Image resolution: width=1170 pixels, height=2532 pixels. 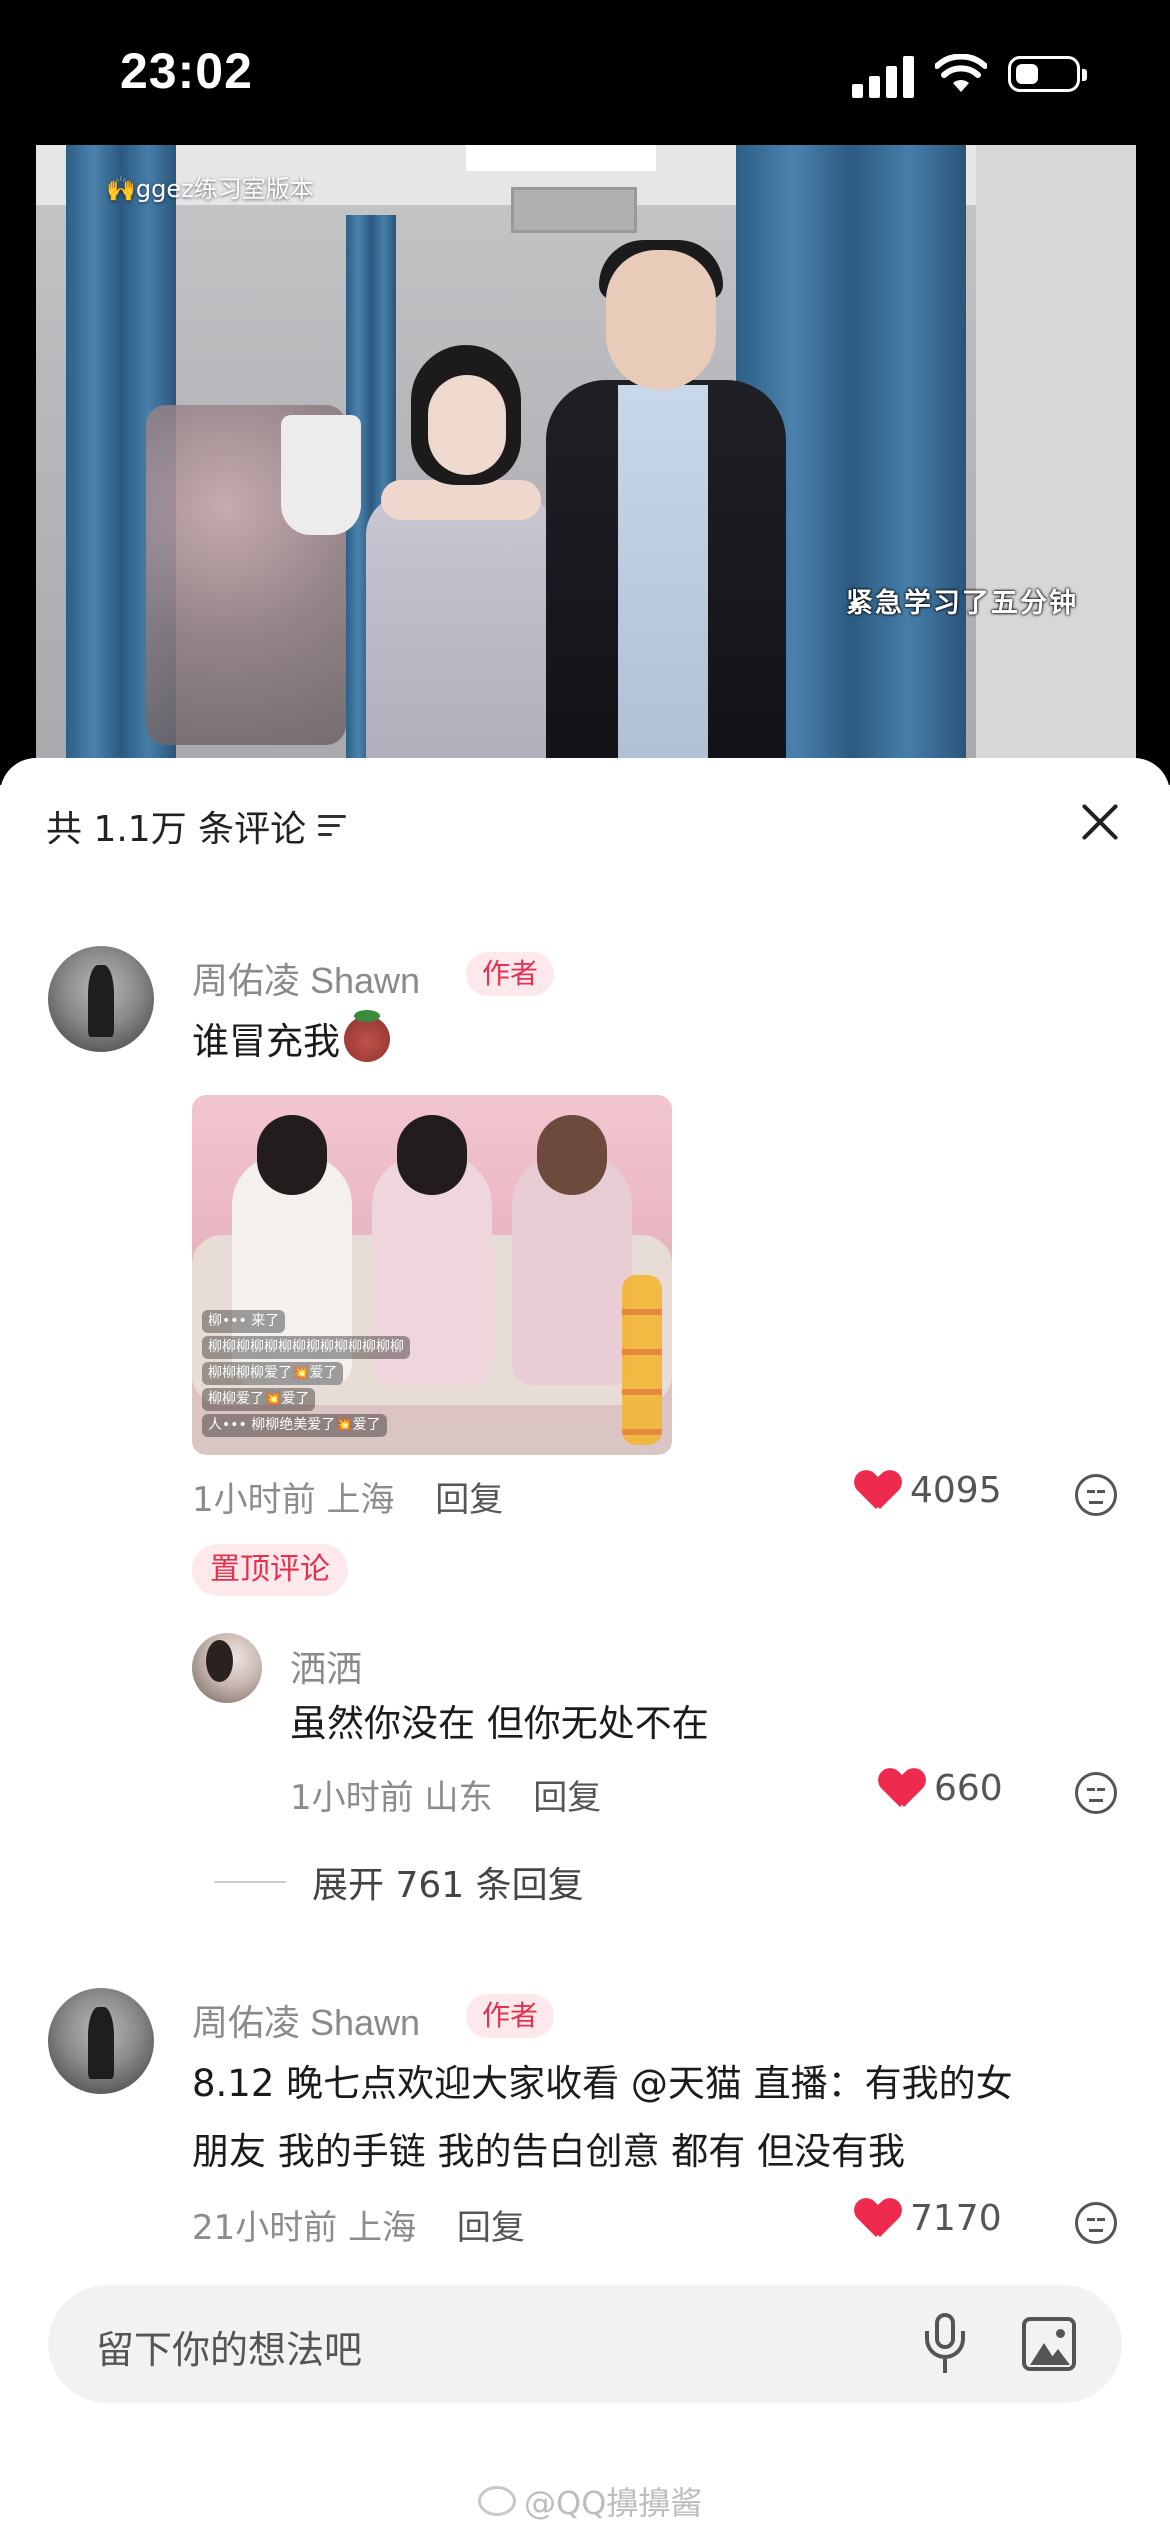 I want to click on video-caption: 紧急学习了五分钟, so click(x=962, y=603).